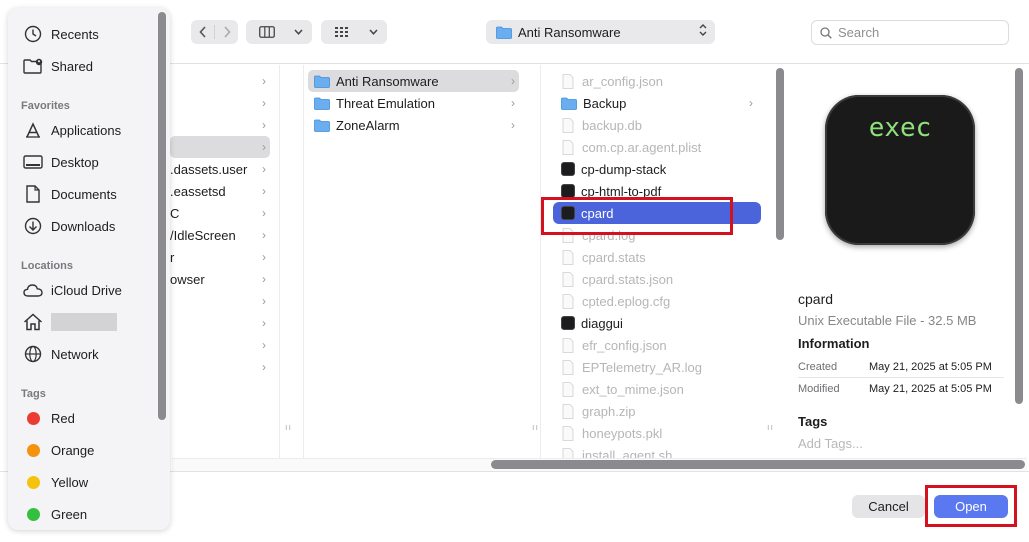 The image size is (1029, 542). I want to click on cloud-icon, so click(33, 290).